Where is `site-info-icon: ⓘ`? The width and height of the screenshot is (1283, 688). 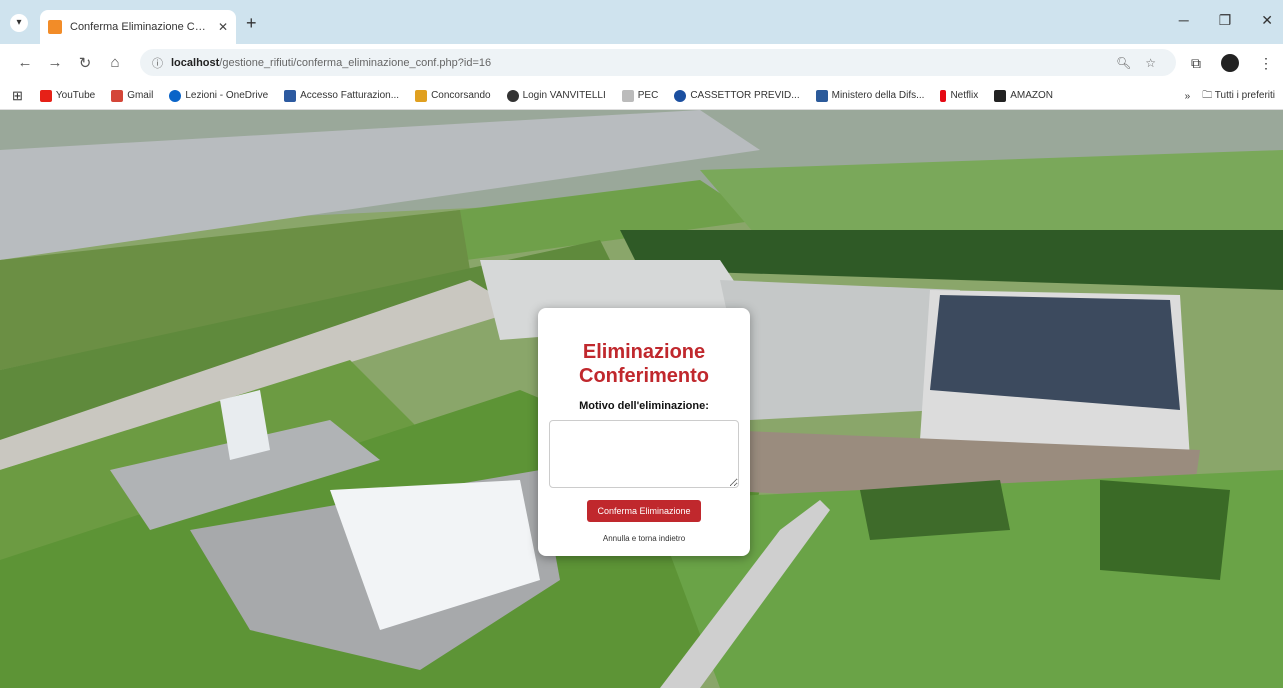
site-info-icon: ⓘ is located at coordinates (157, 63).